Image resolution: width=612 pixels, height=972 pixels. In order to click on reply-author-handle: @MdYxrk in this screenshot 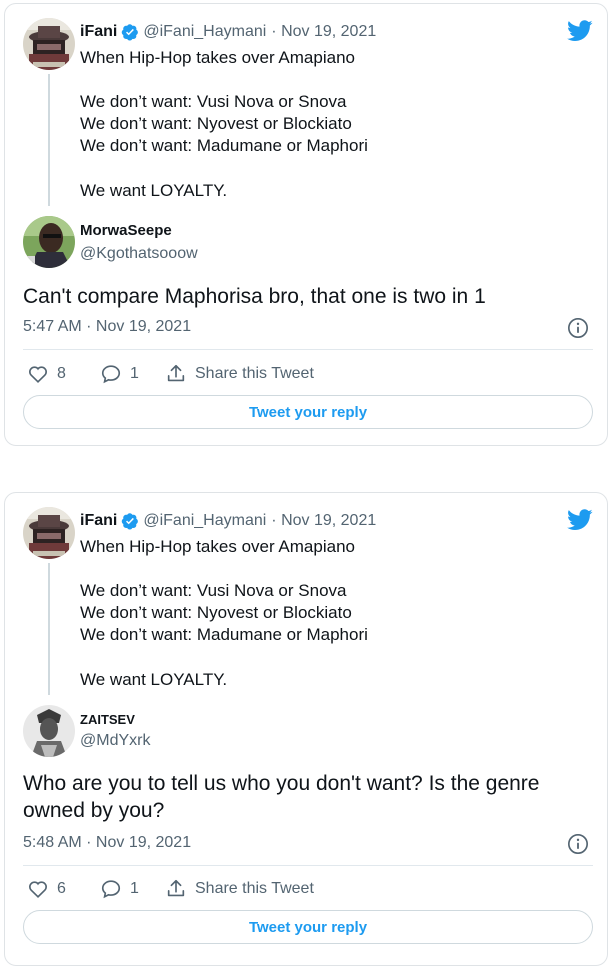, I will do `click(115, 741)`.